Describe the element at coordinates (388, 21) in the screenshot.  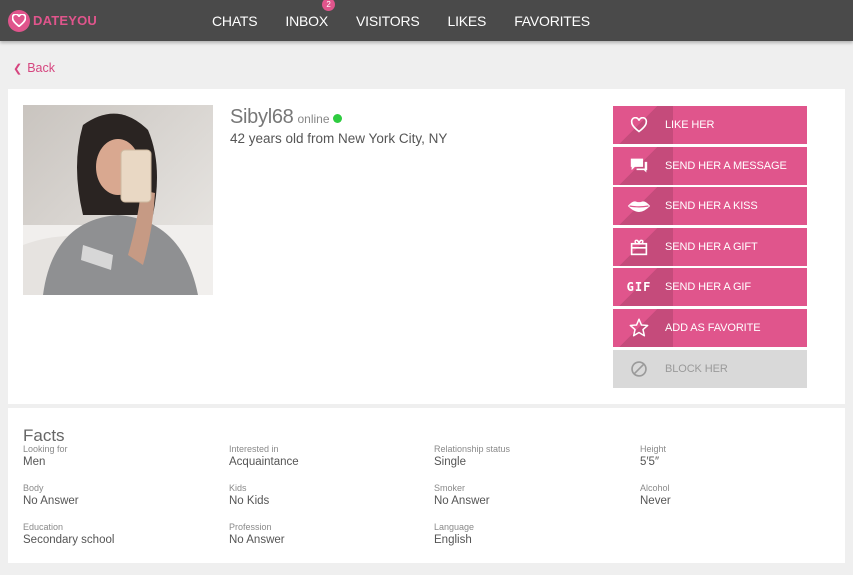
I see `nav-visitors: VISITORS` at that location.